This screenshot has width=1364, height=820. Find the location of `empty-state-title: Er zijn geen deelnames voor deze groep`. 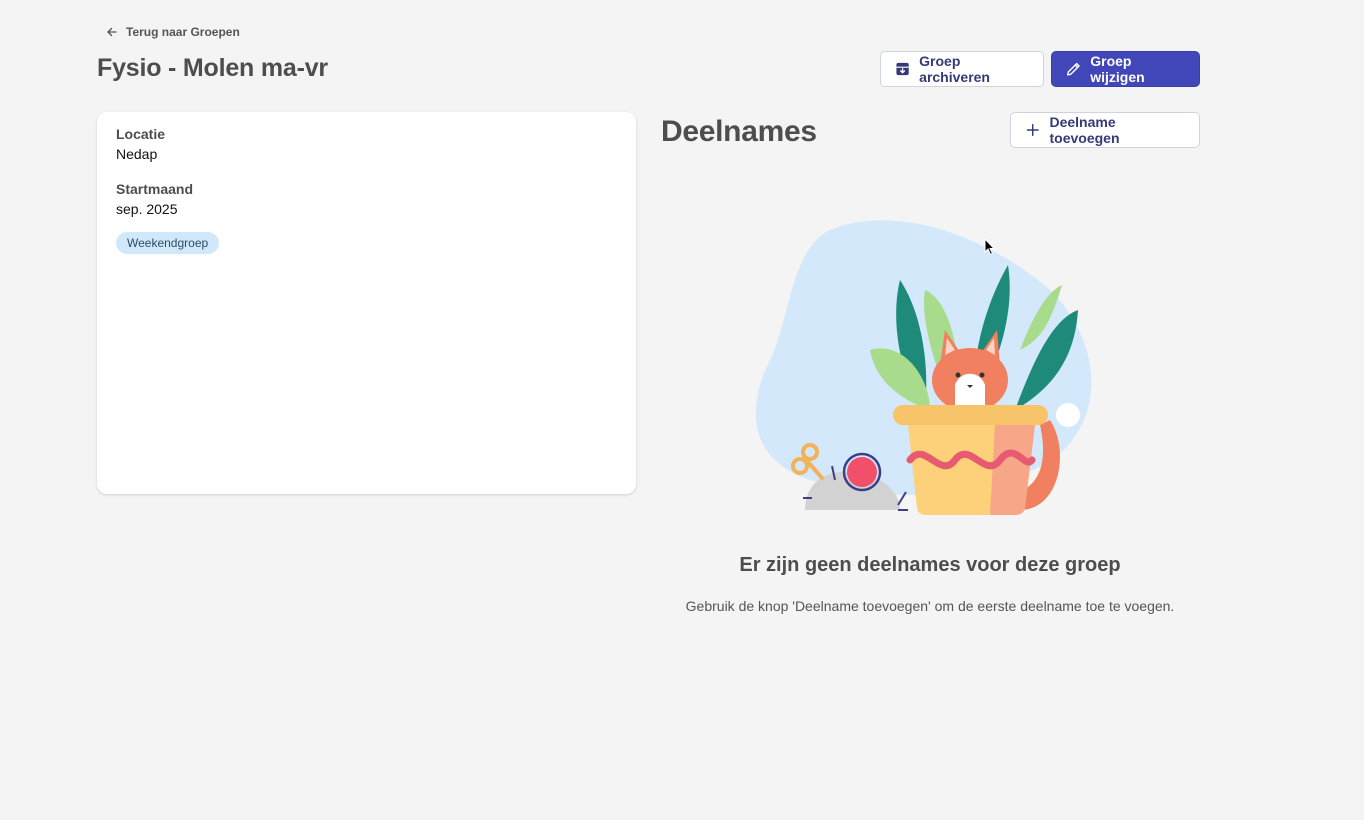

empty-state-title: Er zijn geen deelnames voor deze groep is located at coordinates (930, 565).